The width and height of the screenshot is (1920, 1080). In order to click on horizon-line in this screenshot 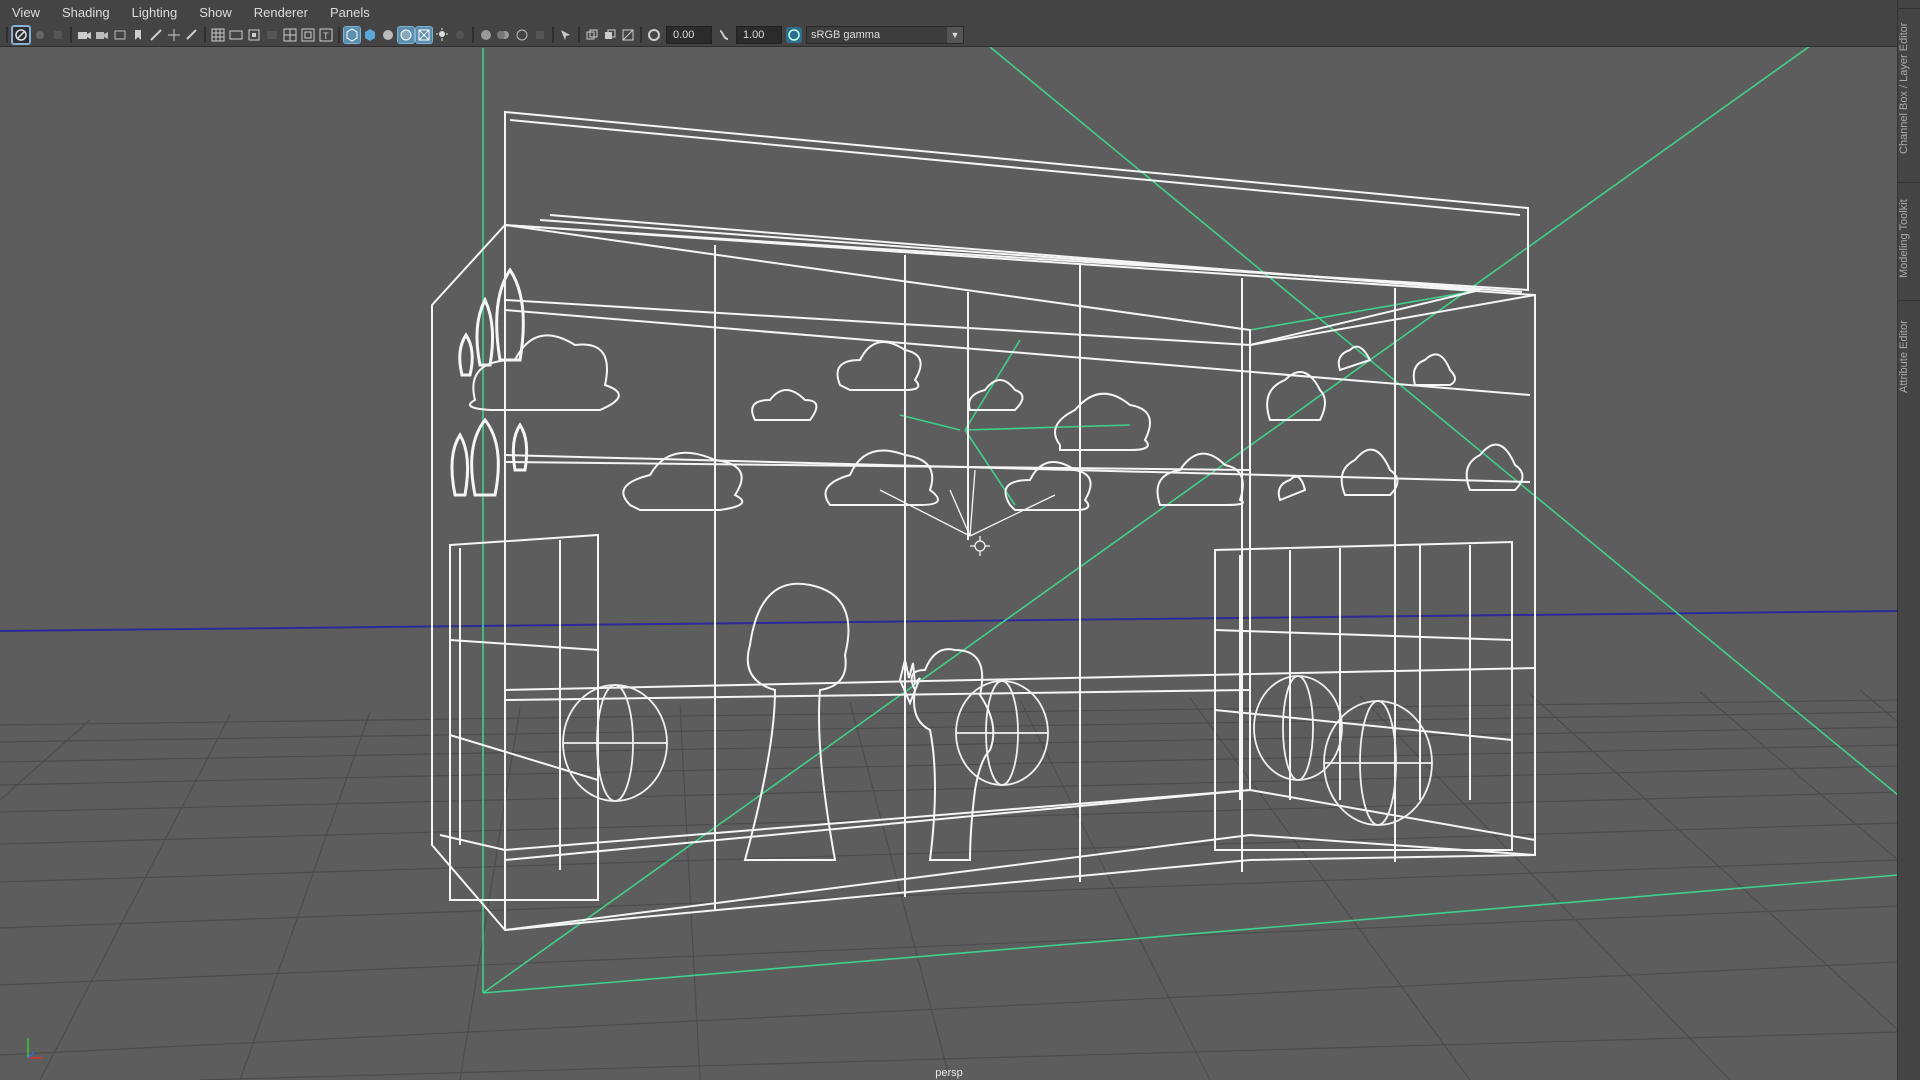, I will do `click(949, 621)`.